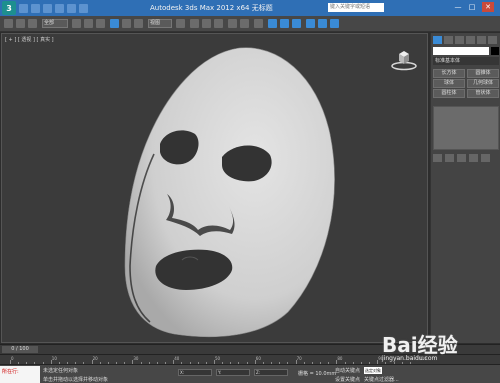 This screenshot has width=500, height=383. Describe the element at coordinates (299, 358) in the screenshot. I see `ruler-tick-label: 70` at that location.